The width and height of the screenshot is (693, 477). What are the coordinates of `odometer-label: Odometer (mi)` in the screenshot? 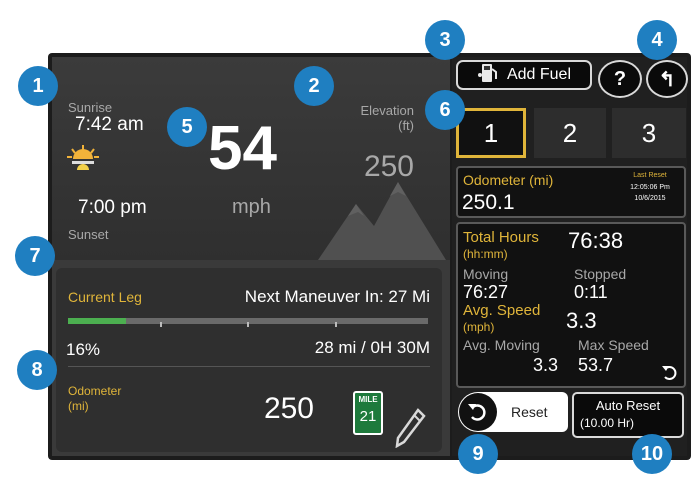 It's located at (508, 180).